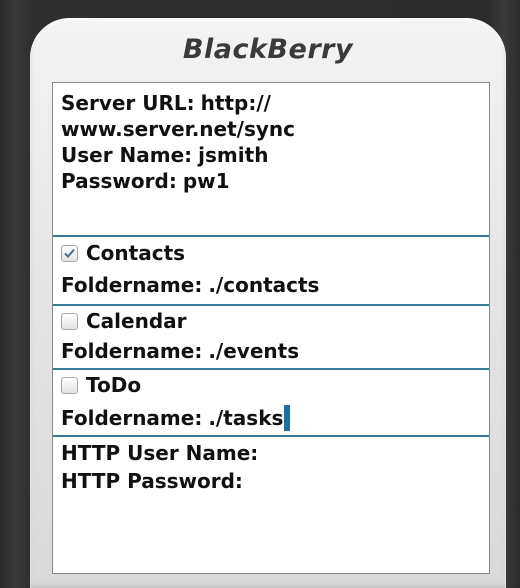 This screenshot has width=520, height=588. I want to click on username-value: jsmith, so click(233, 155).